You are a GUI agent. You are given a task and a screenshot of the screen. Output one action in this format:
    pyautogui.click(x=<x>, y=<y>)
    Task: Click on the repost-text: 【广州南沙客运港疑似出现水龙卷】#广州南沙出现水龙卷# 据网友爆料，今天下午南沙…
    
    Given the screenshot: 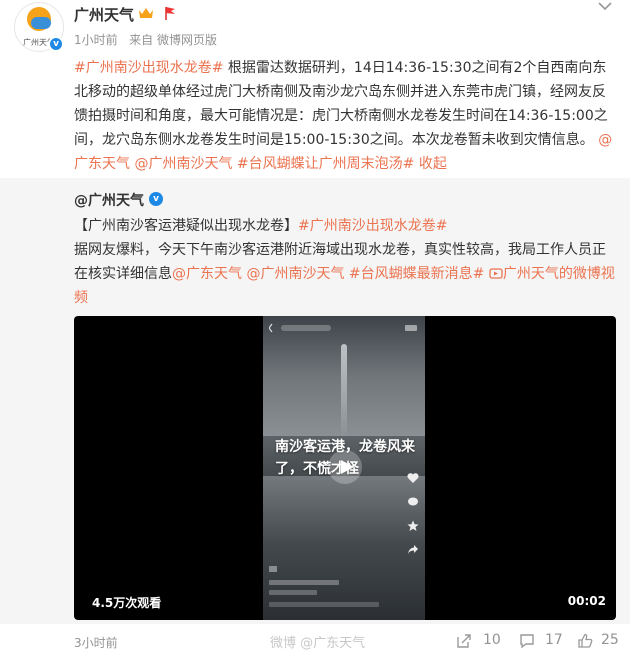 What is the action you would take?
    pyautogui.click(x=346, y=262)
    